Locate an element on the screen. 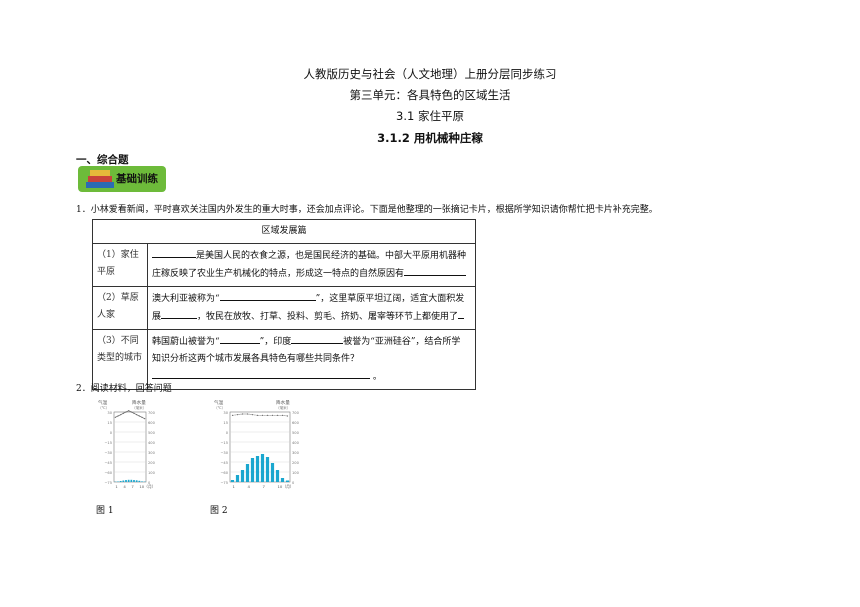 The image size is (860, 607). badge-label: 基础训练 is located at coordinates (137, 179).